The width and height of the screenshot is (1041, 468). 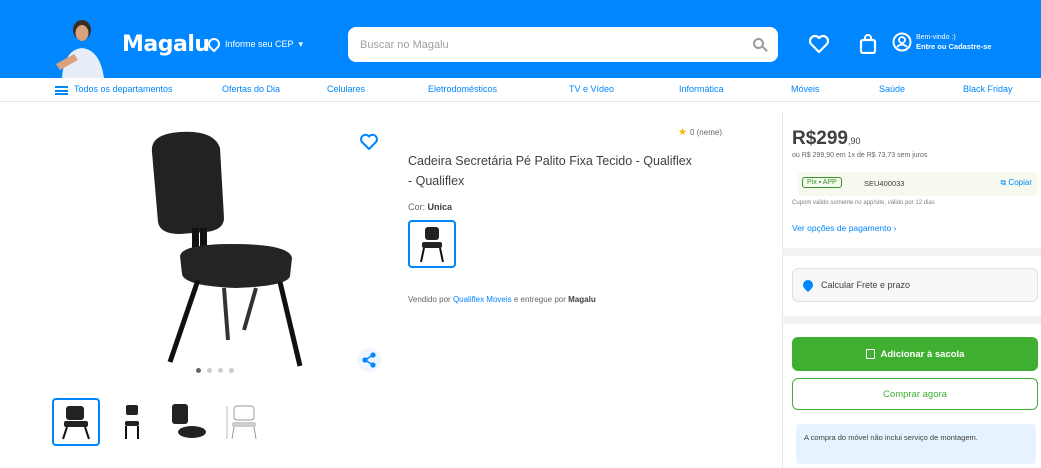 I want to click on seller-prefix: Vendido por, so click(x=429, y=299).